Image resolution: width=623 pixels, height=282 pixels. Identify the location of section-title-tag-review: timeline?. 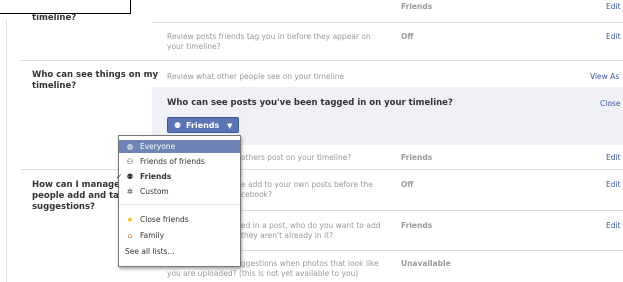
(54, 18).